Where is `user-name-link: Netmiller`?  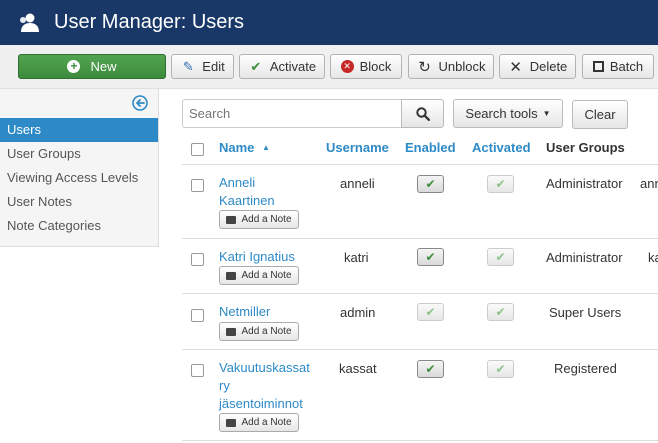
user-name-link: Netmiller is located at coordinates (244, 312).